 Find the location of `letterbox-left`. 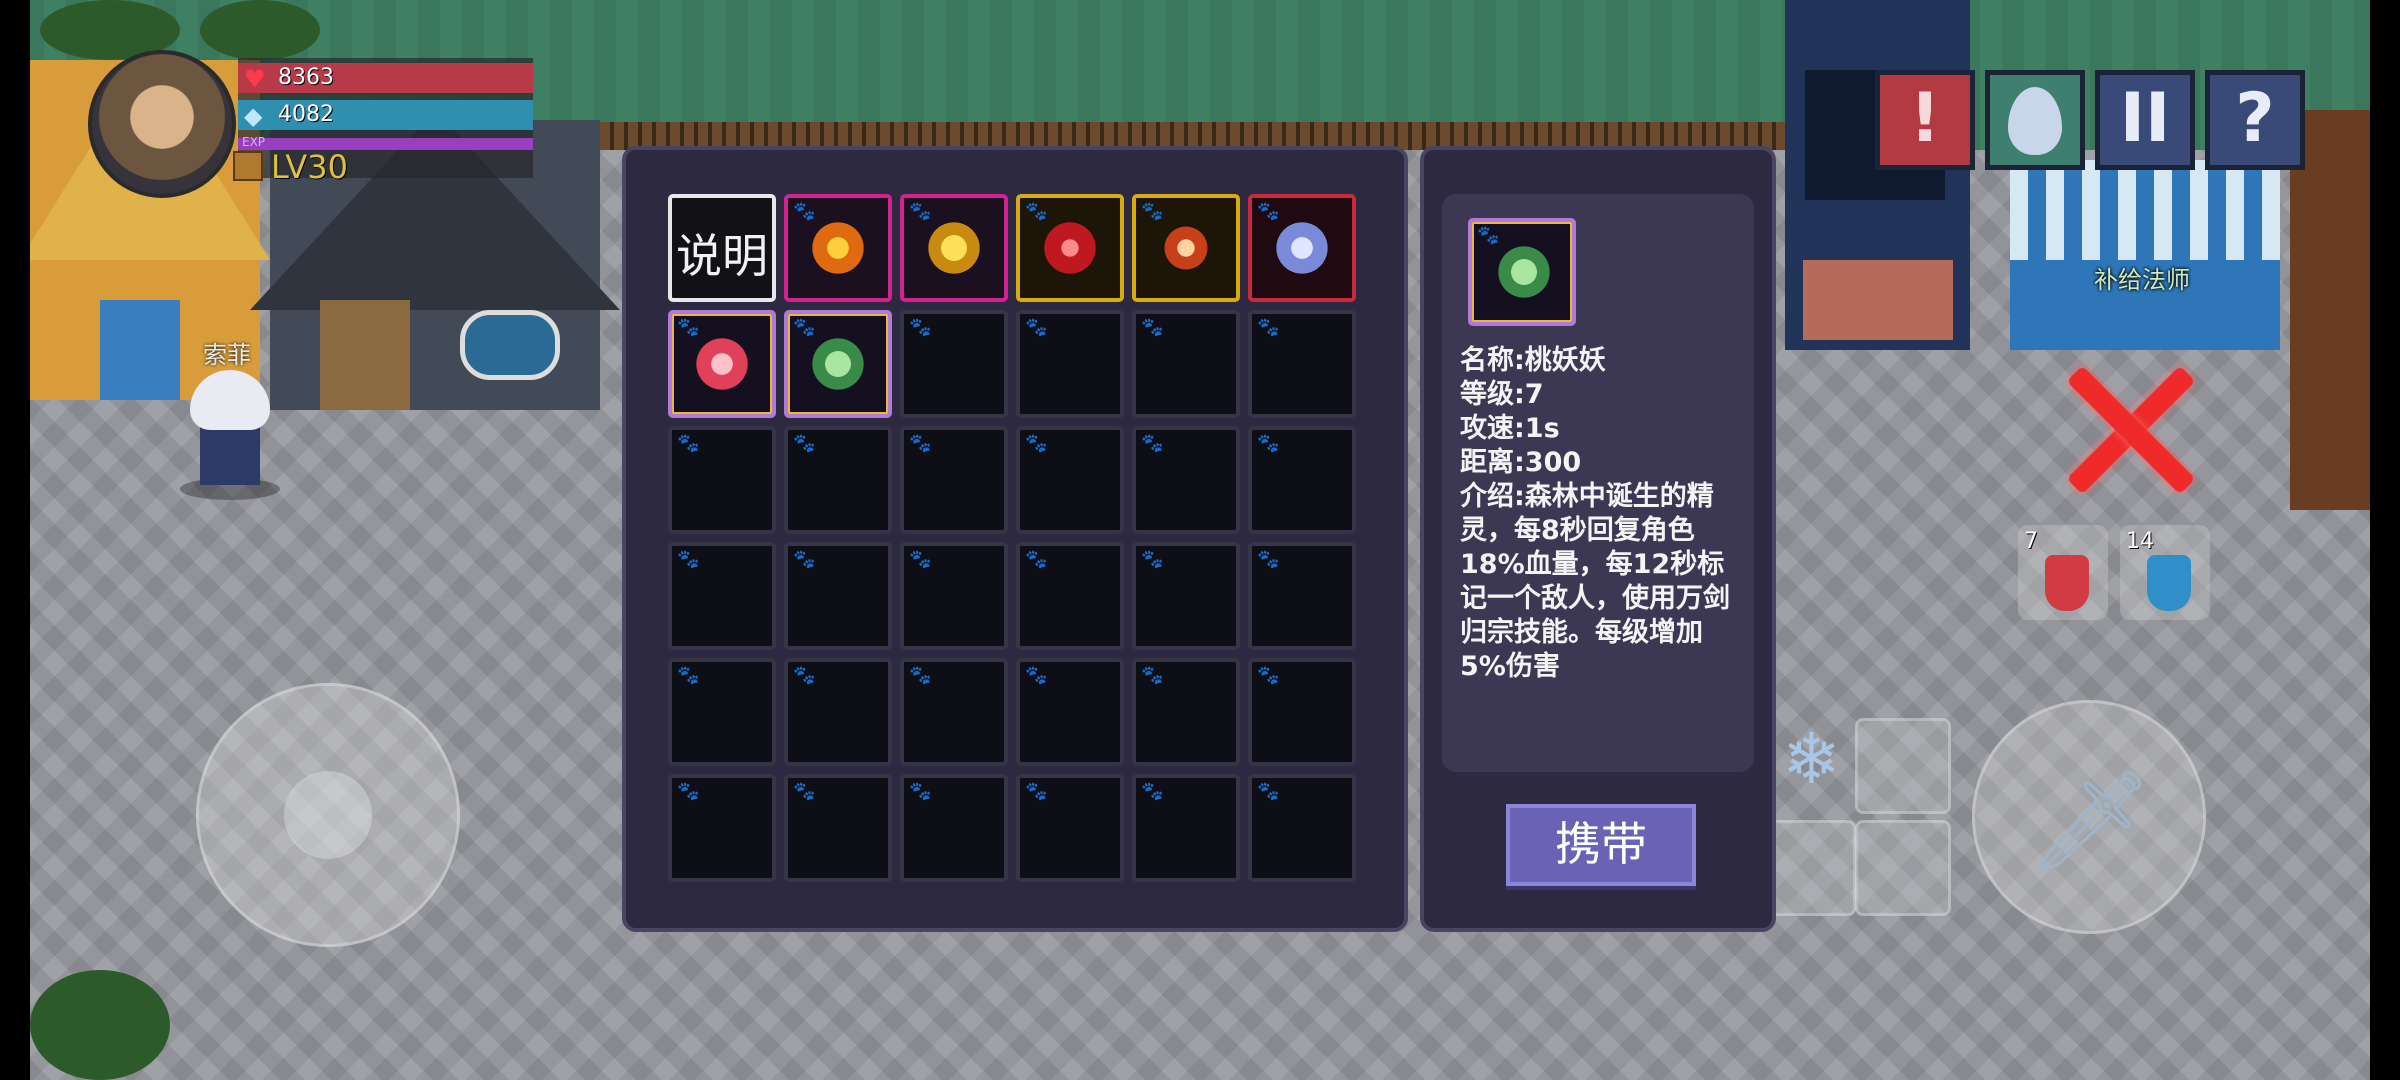

letterbox-left is located at coordinates (15, 540).